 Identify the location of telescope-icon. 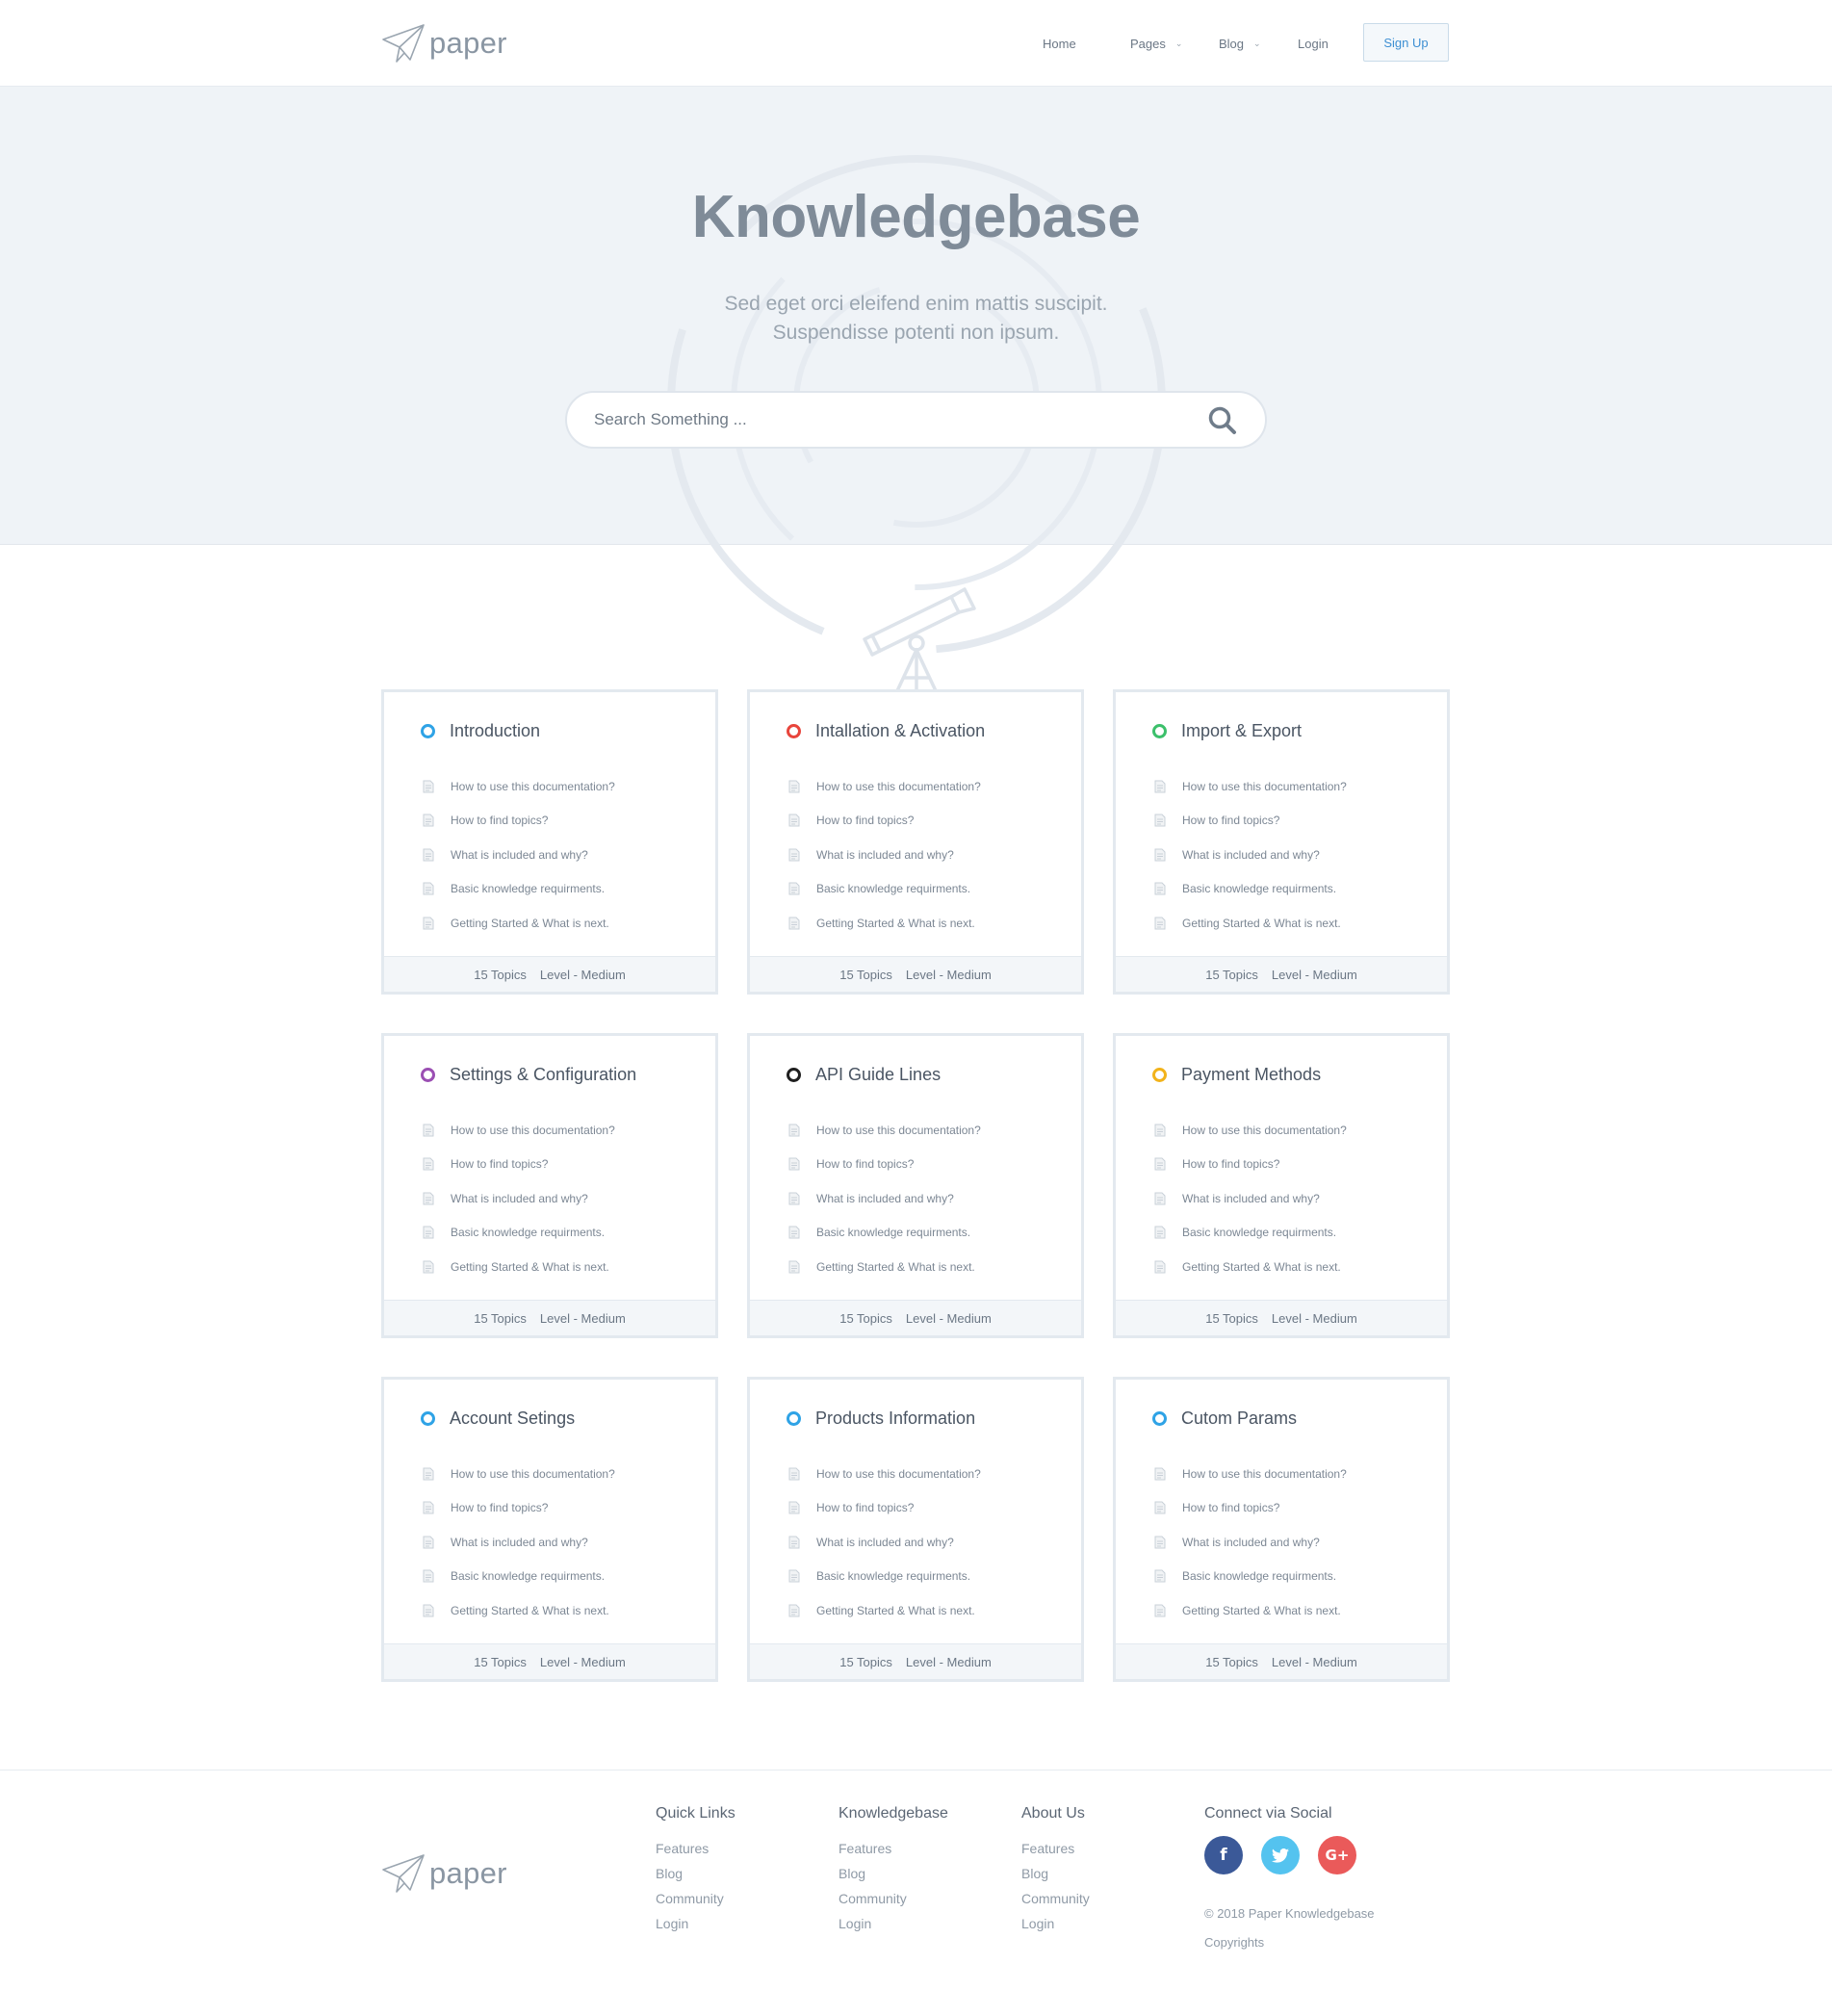
(920, 643).